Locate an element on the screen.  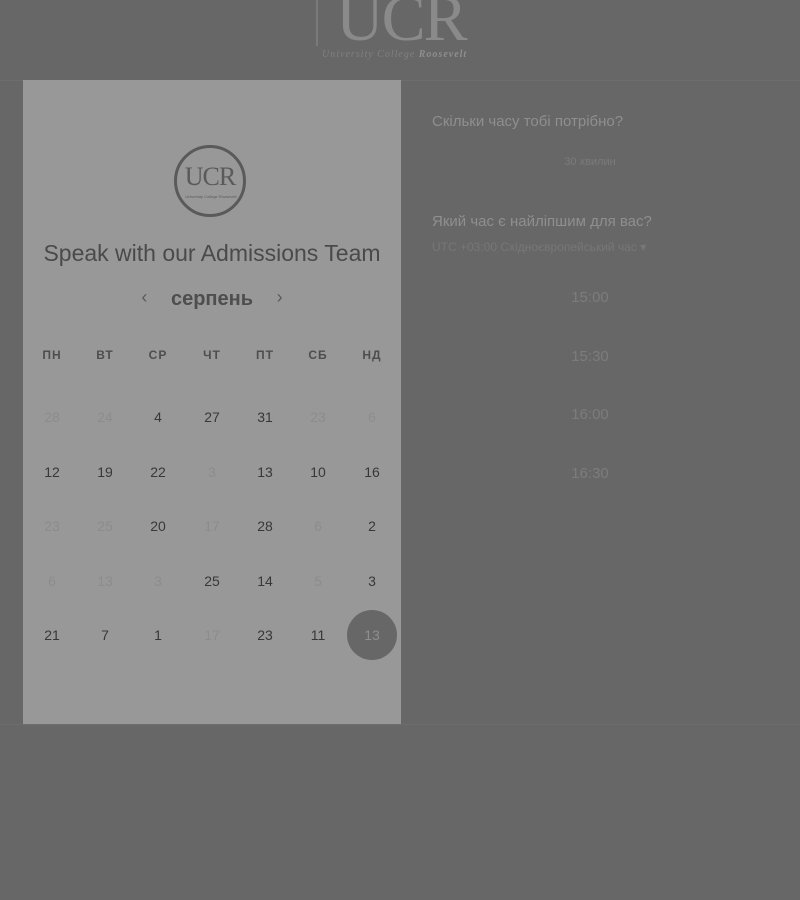
calendar-day-label: 2 is located at coordinates (372, 526).